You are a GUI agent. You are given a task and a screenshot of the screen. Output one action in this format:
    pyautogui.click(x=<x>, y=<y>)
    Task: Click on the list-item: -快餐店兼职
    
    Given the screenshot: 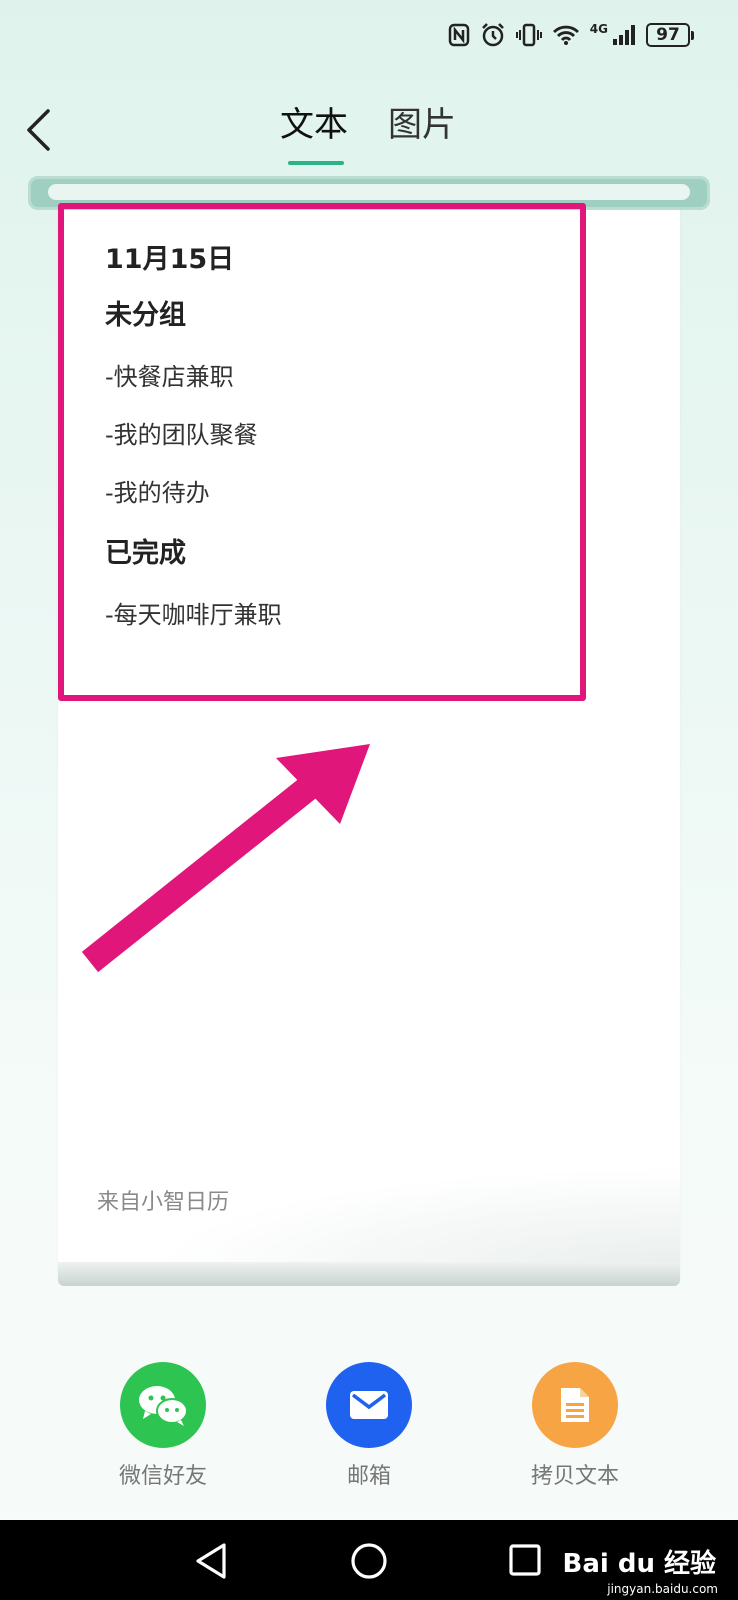 What is the action you would take?
    pyautogui.click(x=169, y=377)
    